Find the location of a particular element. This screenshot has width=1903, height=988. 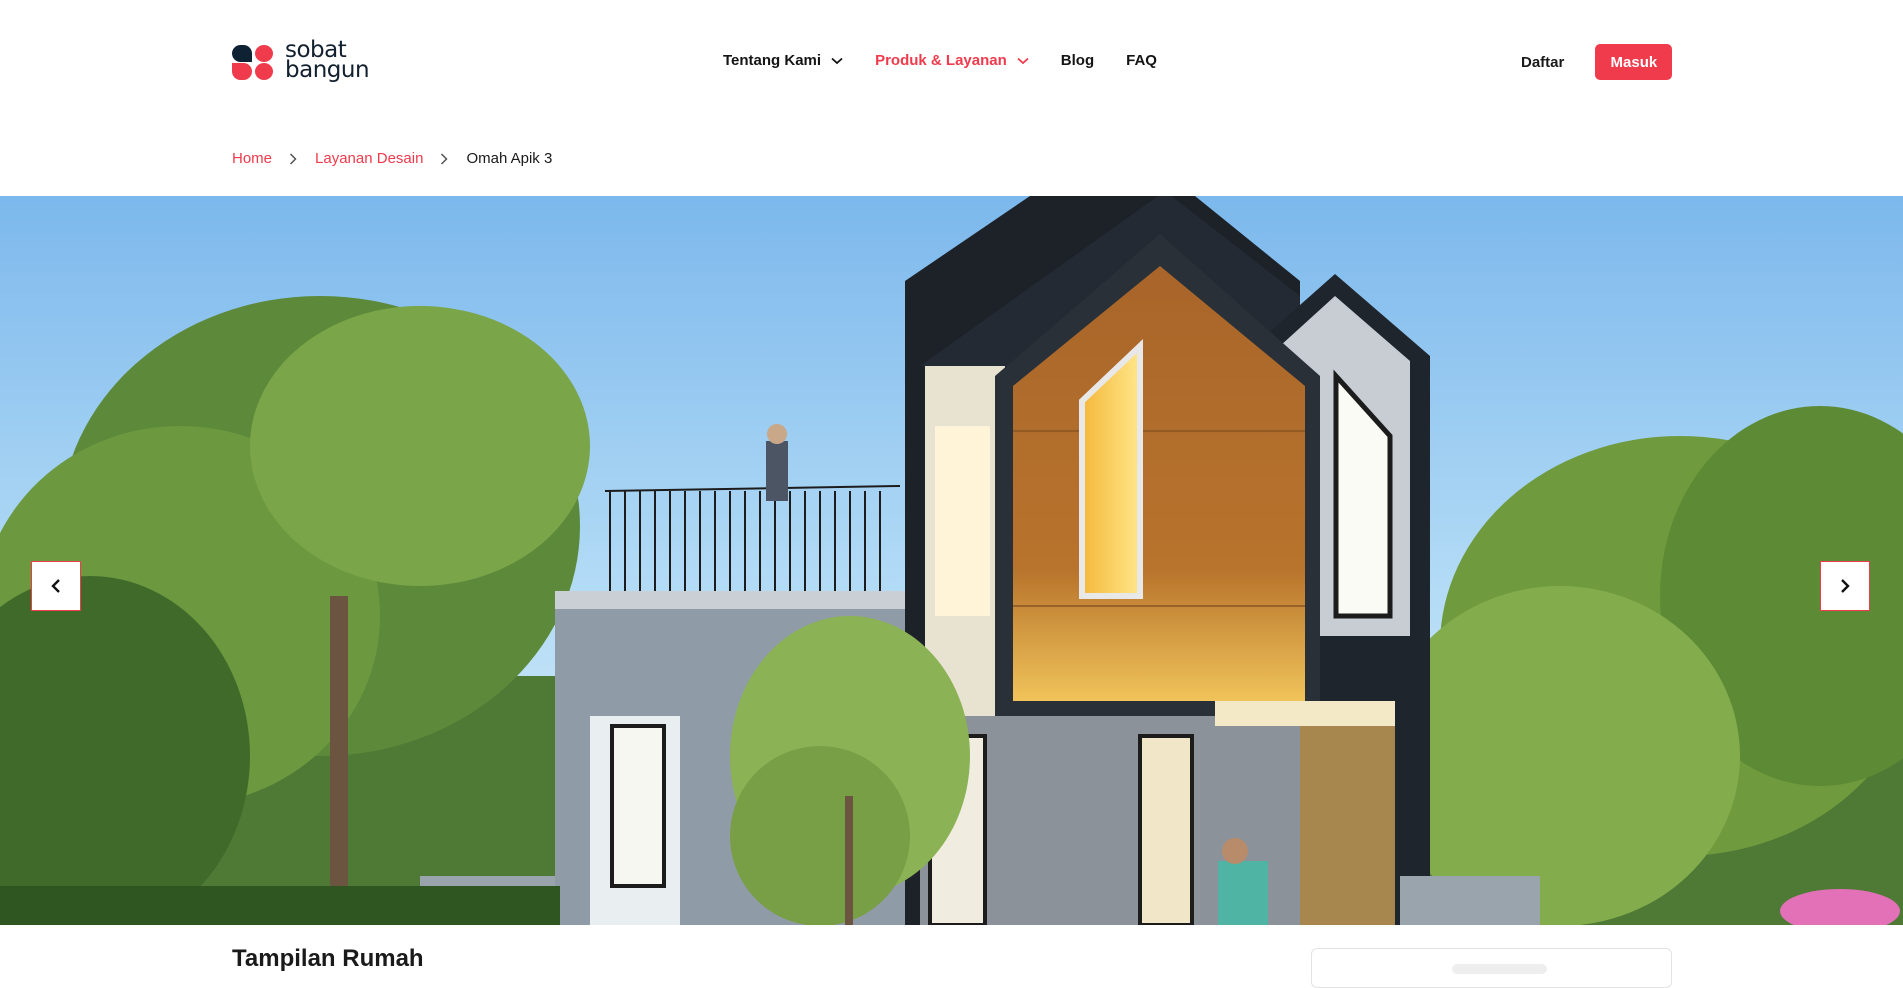

logo-text: sobat bangun is located at coordinates (327, 61).